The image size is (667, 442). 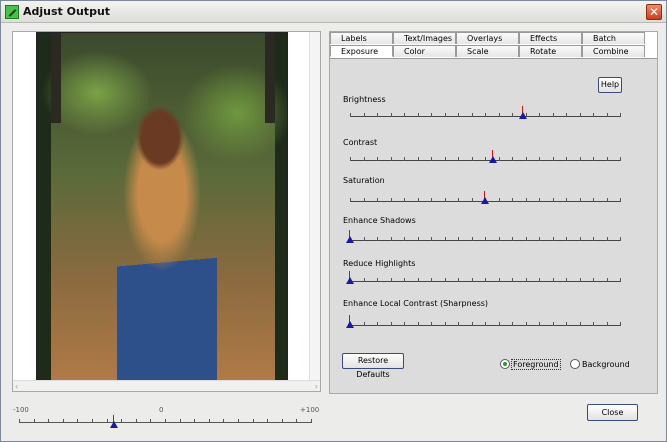 I want to click on tab-text-images: Text/Images, so click(x=424, y=38).